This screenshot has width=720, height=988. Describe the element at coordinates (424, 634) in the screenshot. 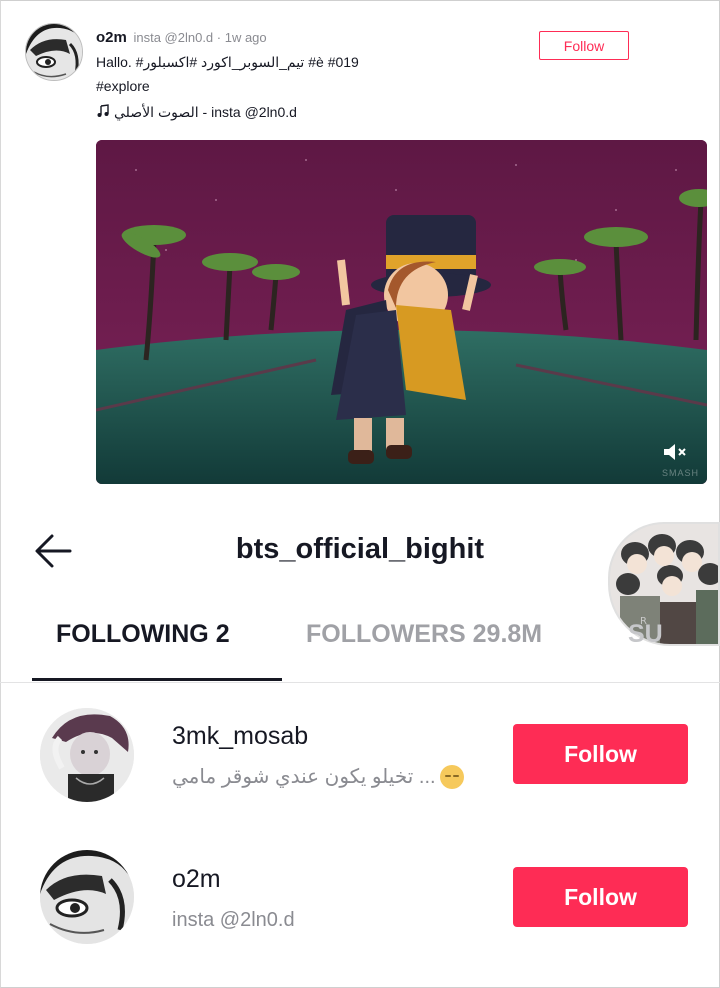

I see `tab-followers: FOLLOWERS 29.8M` at that location.